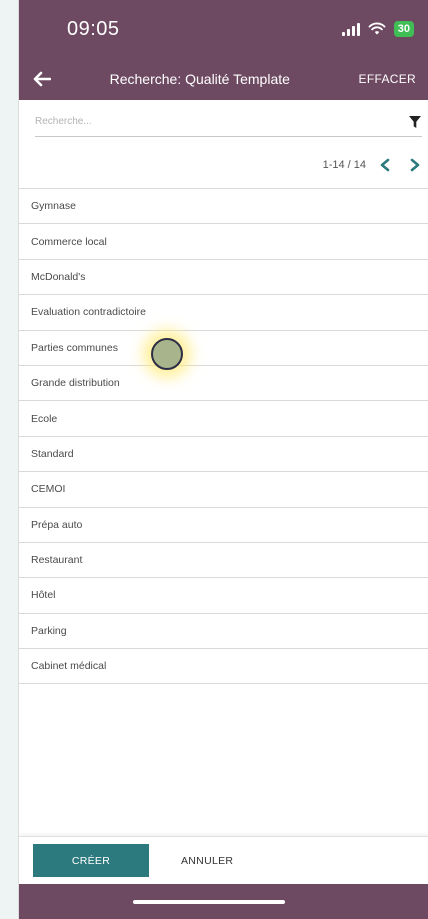 The height and width of the screenshot is (919, 428). Describe the element at coordinates (223, 384) in the screenshot. I see `list-item: Grande distribution` at that location.